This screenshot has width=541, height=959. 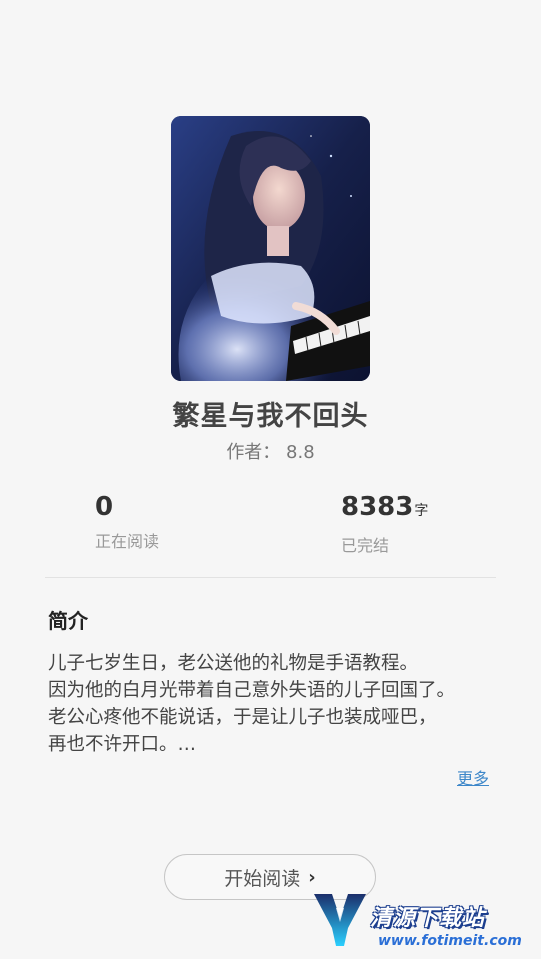 What do you see at coordinates (421, 511) in the screenshot?
I see `word-count-unit: 字` at bounding box center [421, 511].